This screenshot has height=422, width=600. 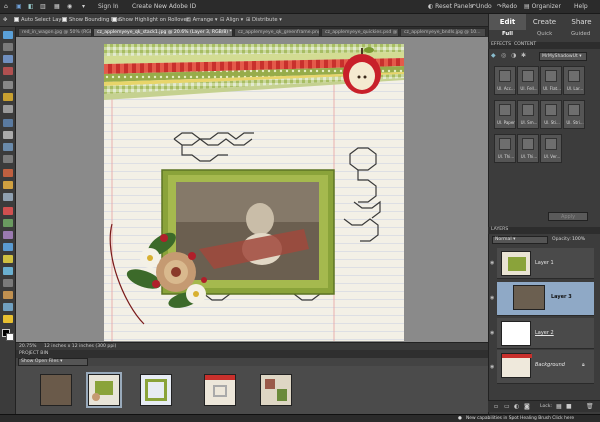 I want to click on new-group-icon: ▭, so click(x=507, y=406).